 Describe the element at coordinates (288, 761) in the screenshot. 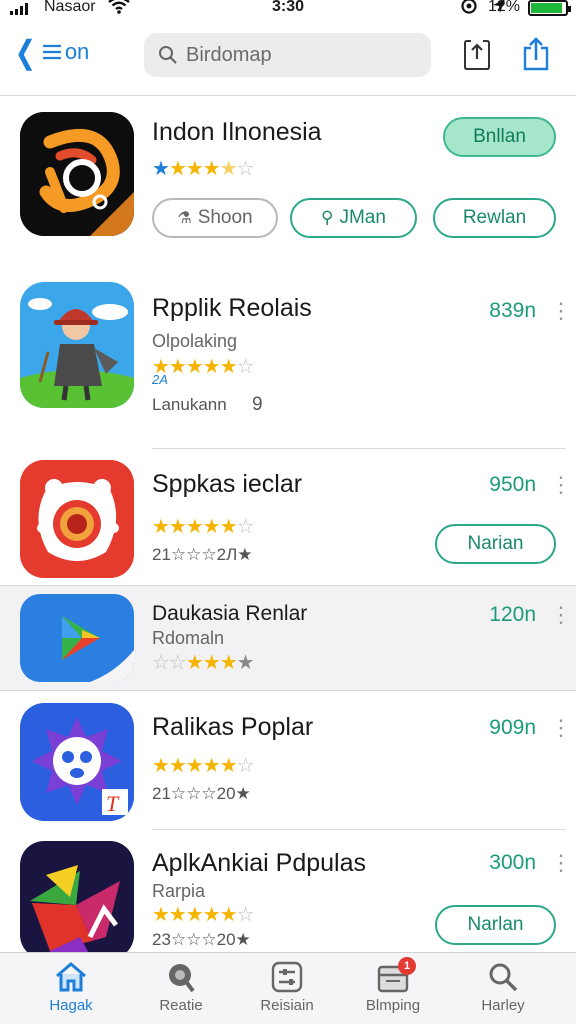

I see `app-row-5: T Ralikas Poplar ★★★★★☆ 21☆☆☆20★ 909n ⋮` at that location.